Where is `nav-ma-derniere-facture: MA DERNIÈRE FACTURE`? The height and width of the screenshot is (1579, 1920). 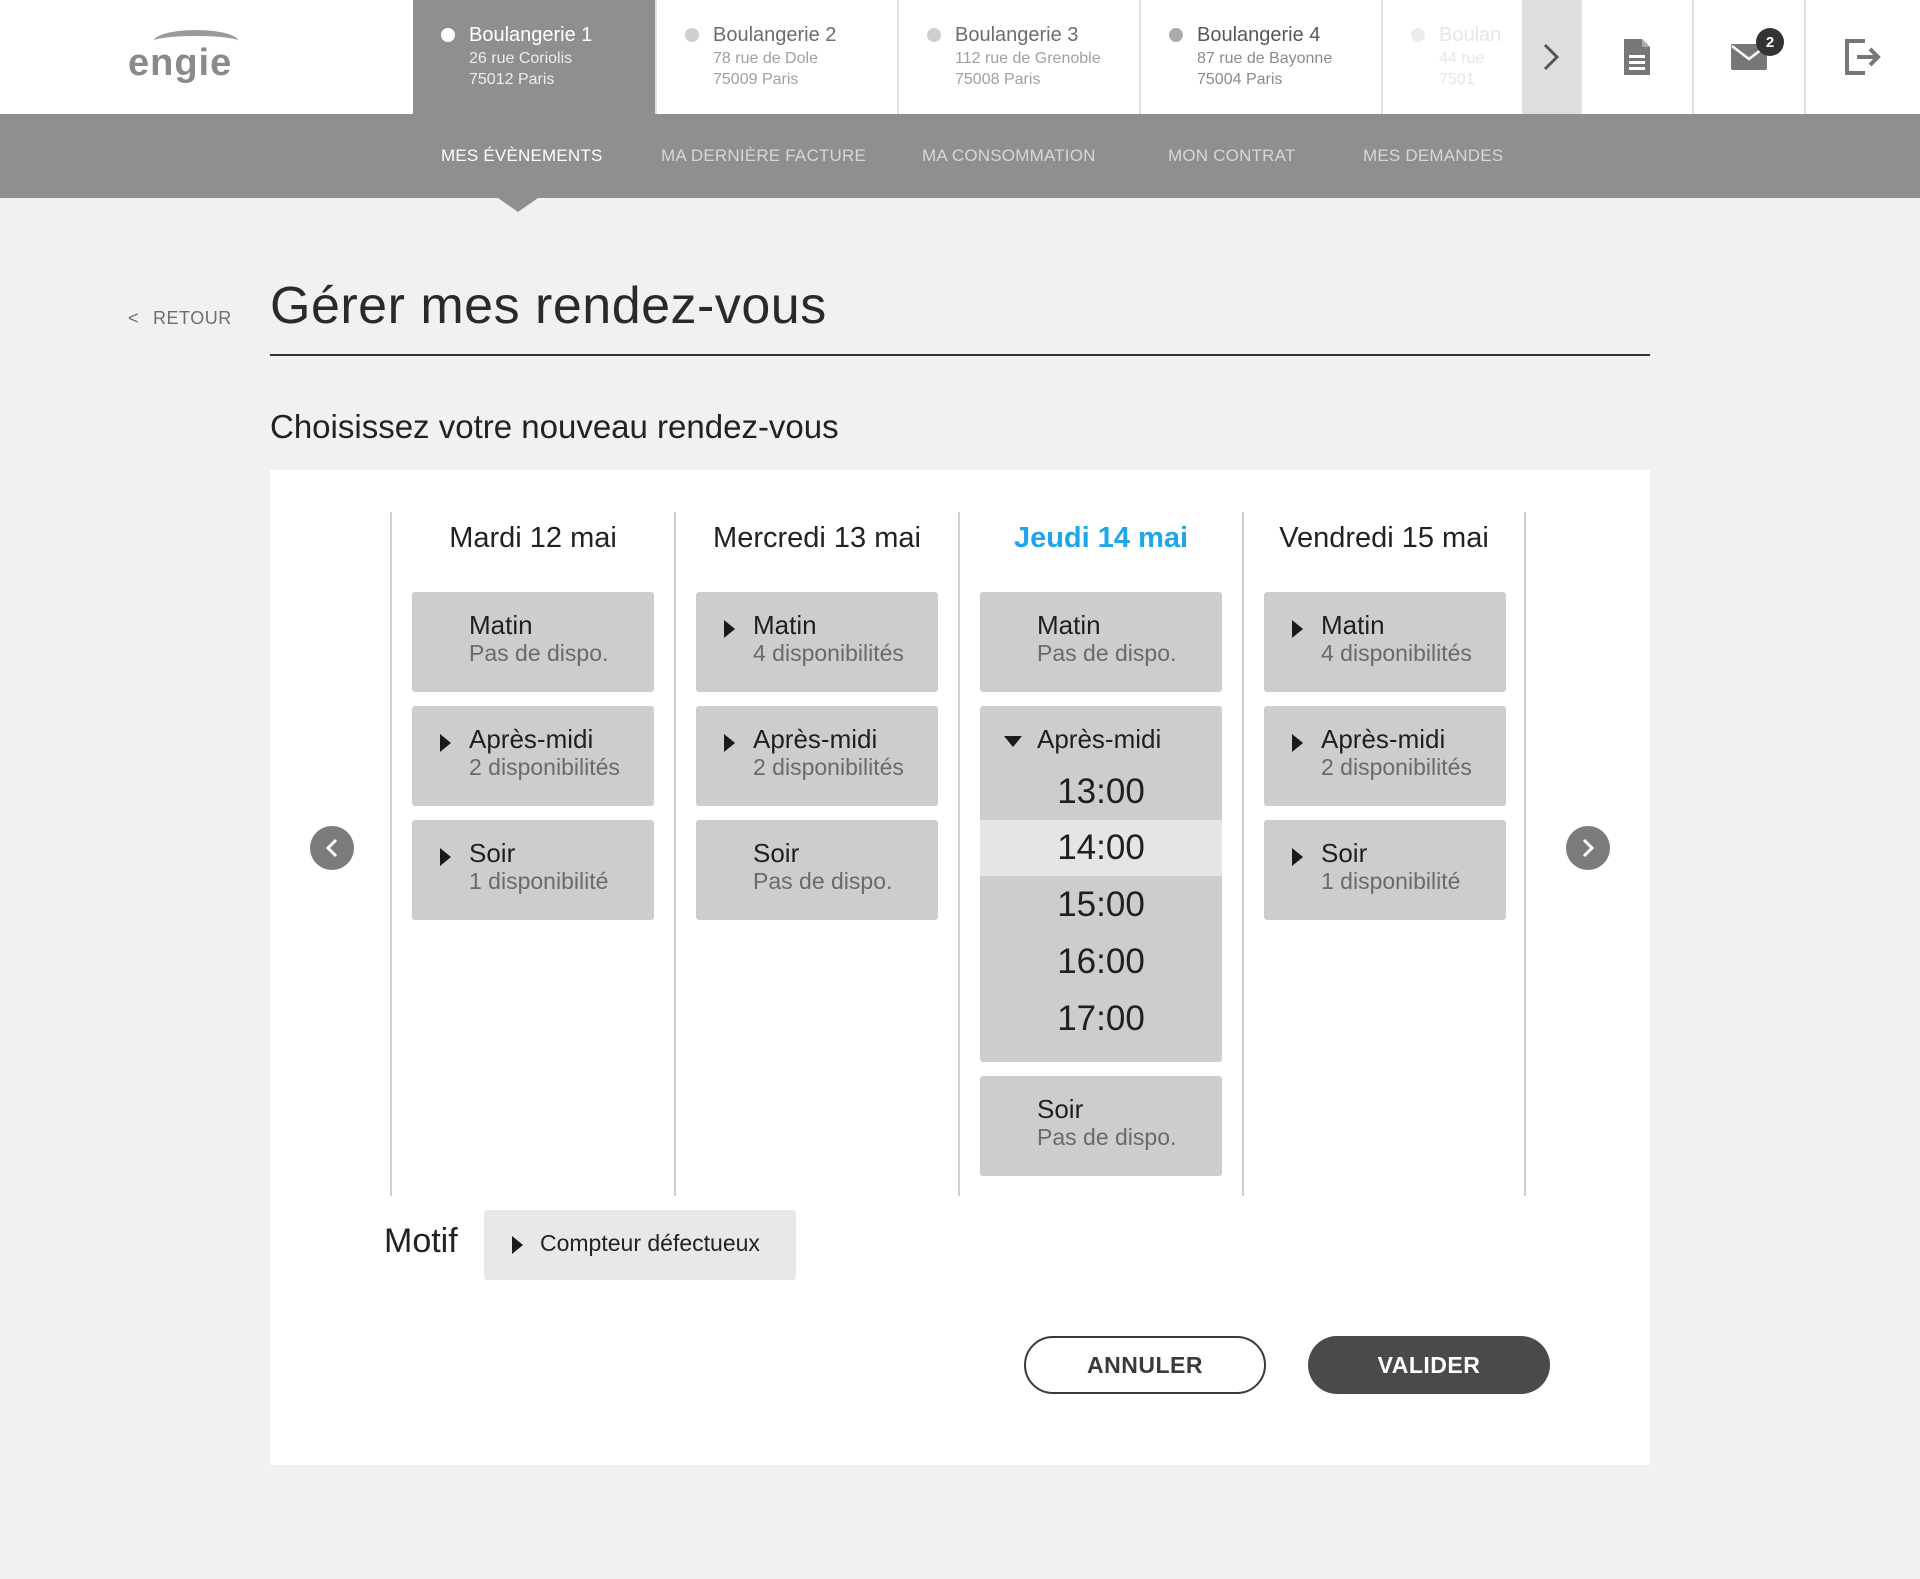
nav-ma-derniere-facture: MA DERNIÈRE FACTURE is located at coordinates (763, 156).